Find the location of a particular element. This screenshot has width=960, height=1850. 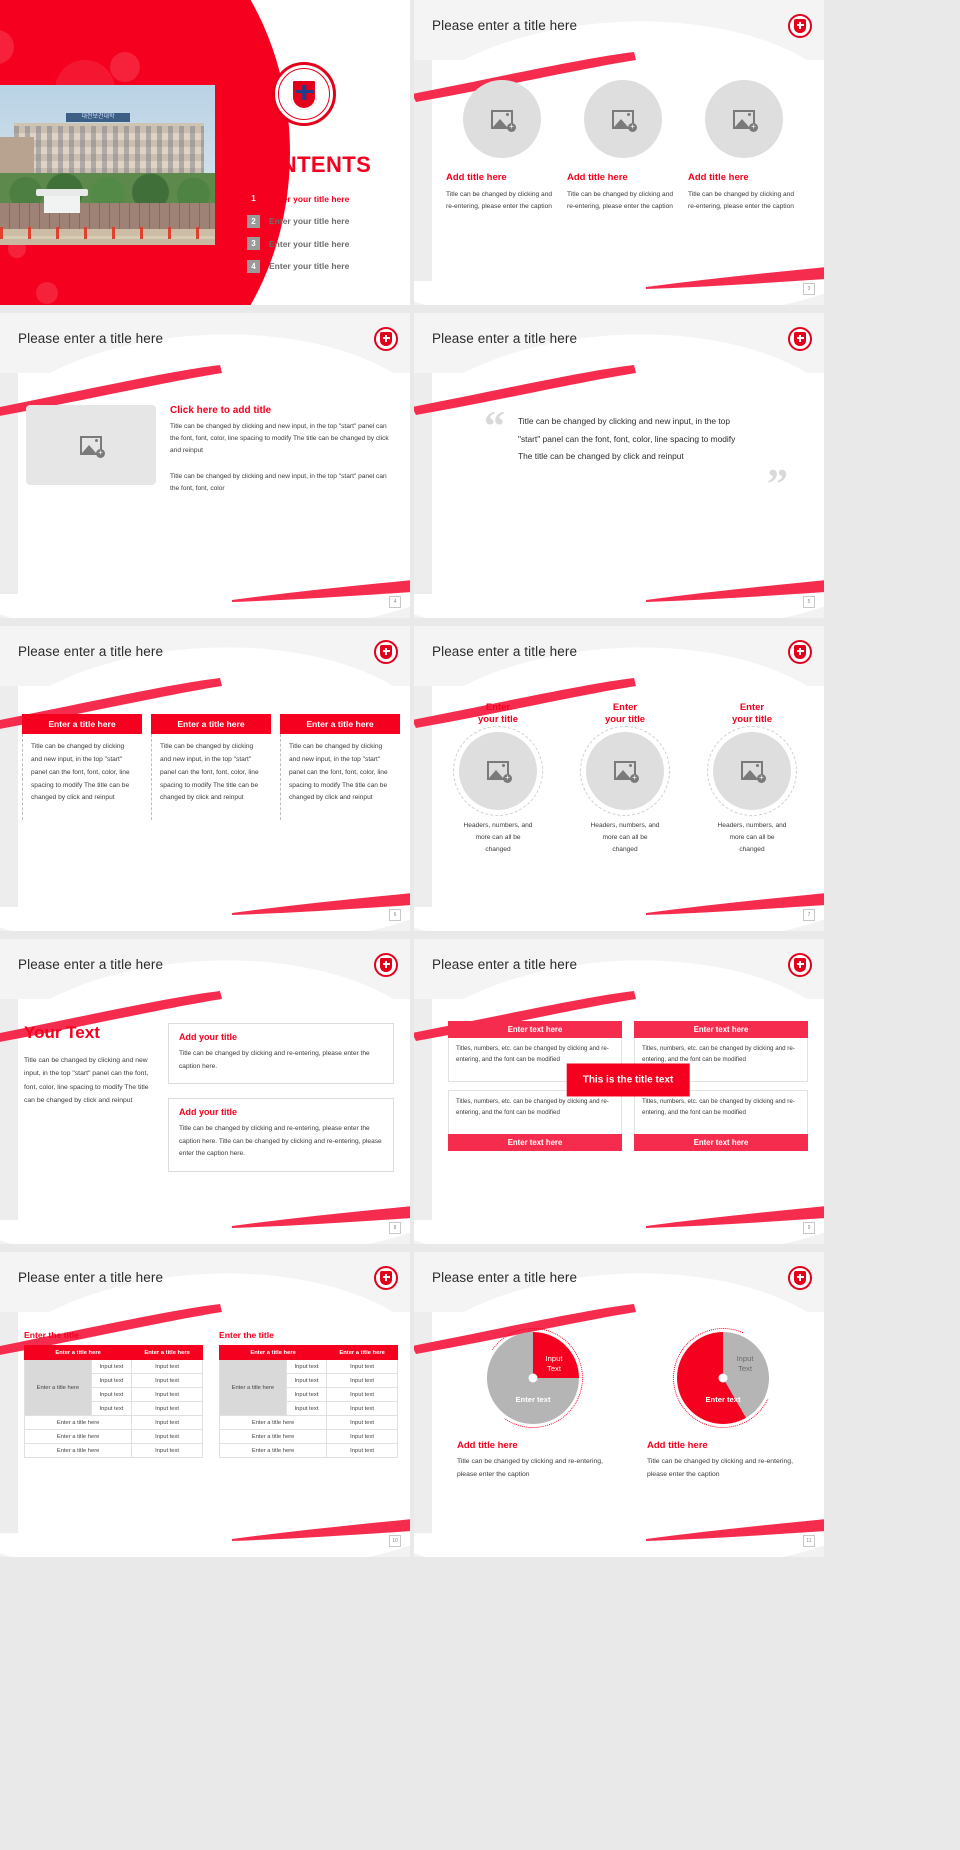

box-header: Enter text here is located at coordinates (721, 1142).